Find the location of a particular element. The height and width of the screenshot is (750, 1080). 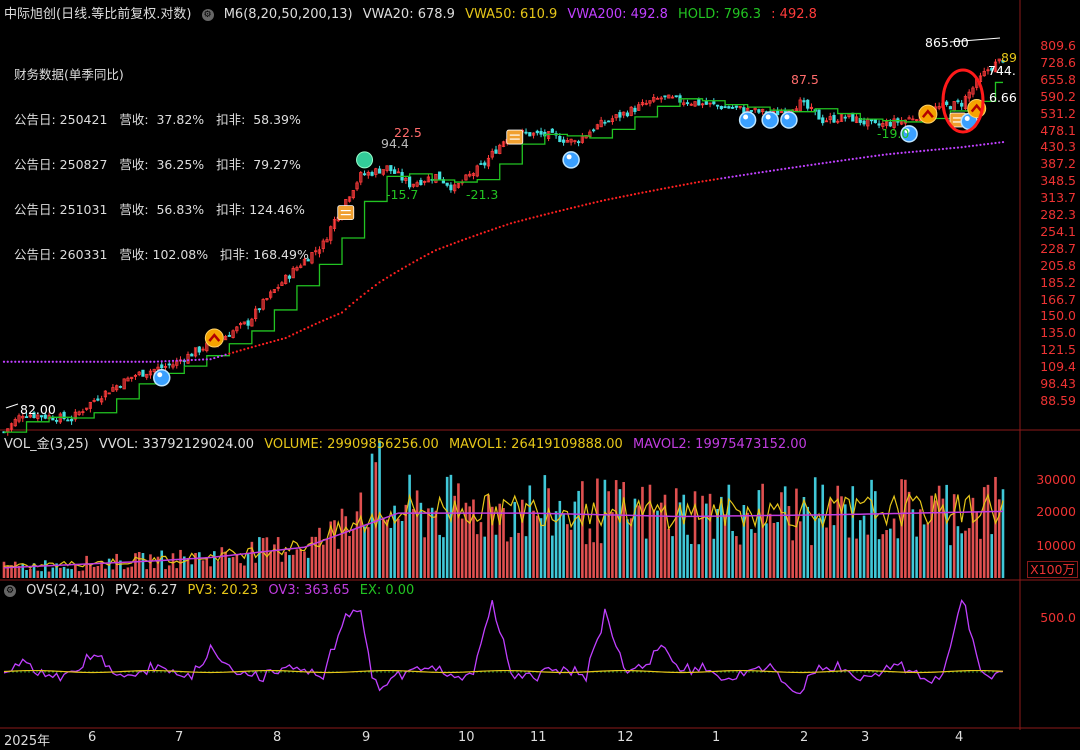

pv2-value: PV2: 6.27 is located at coordinates (146, 590).